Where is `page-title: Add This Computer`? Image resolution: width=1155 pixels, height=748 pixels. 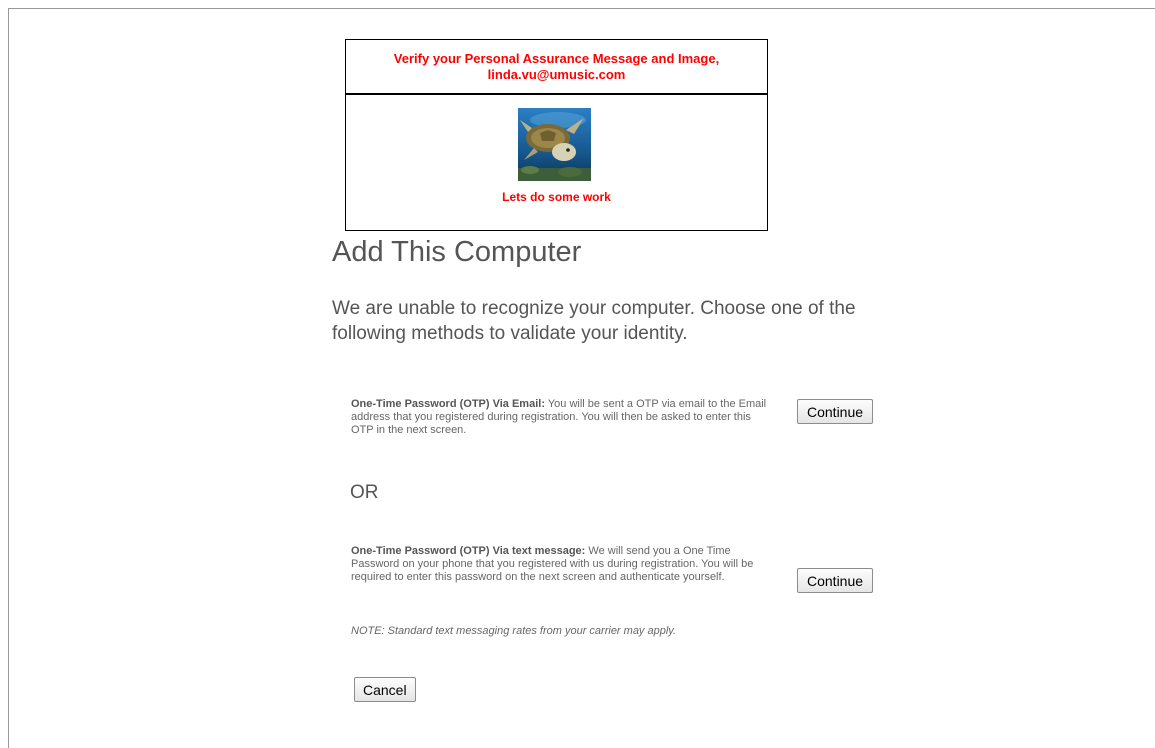
page-title: Add This Computer is located at coordinates (457, 252).